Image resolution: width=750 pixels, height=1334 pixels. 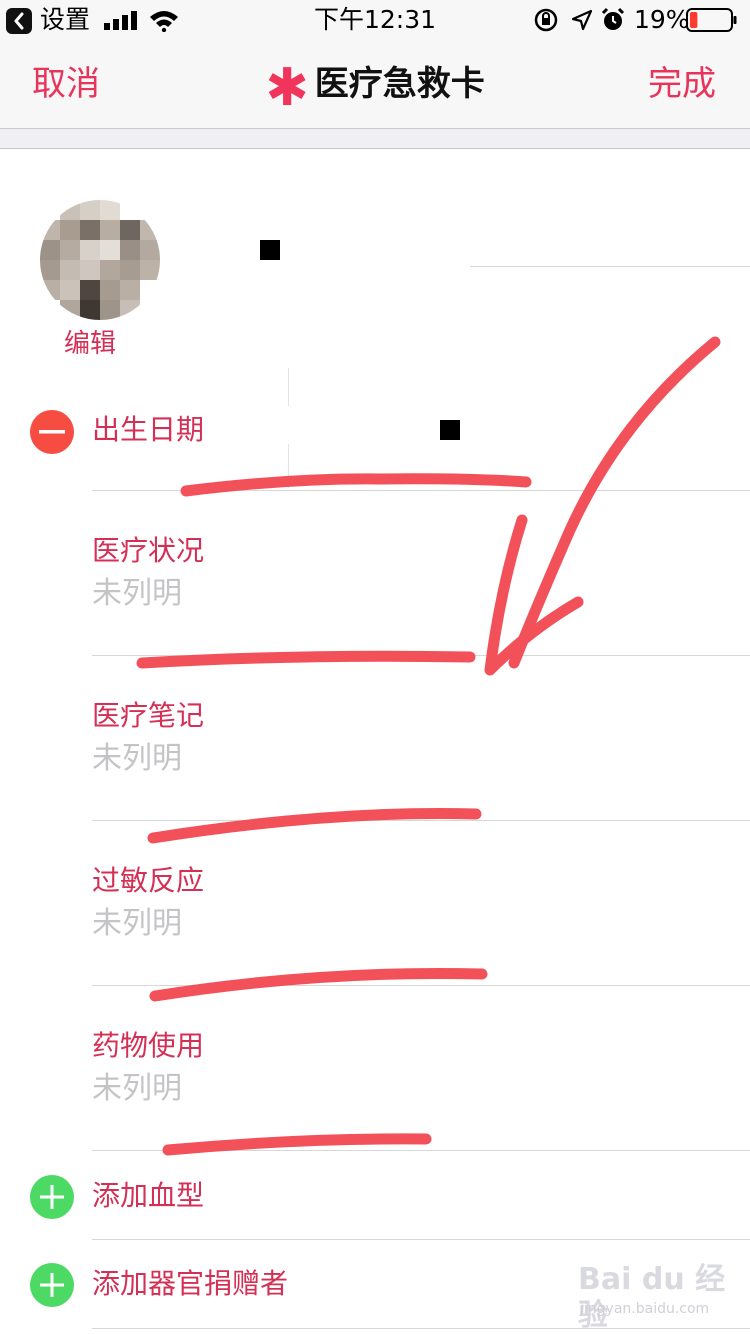 I want to click on medications-field: 未列明, so click(x=137, y=1089).